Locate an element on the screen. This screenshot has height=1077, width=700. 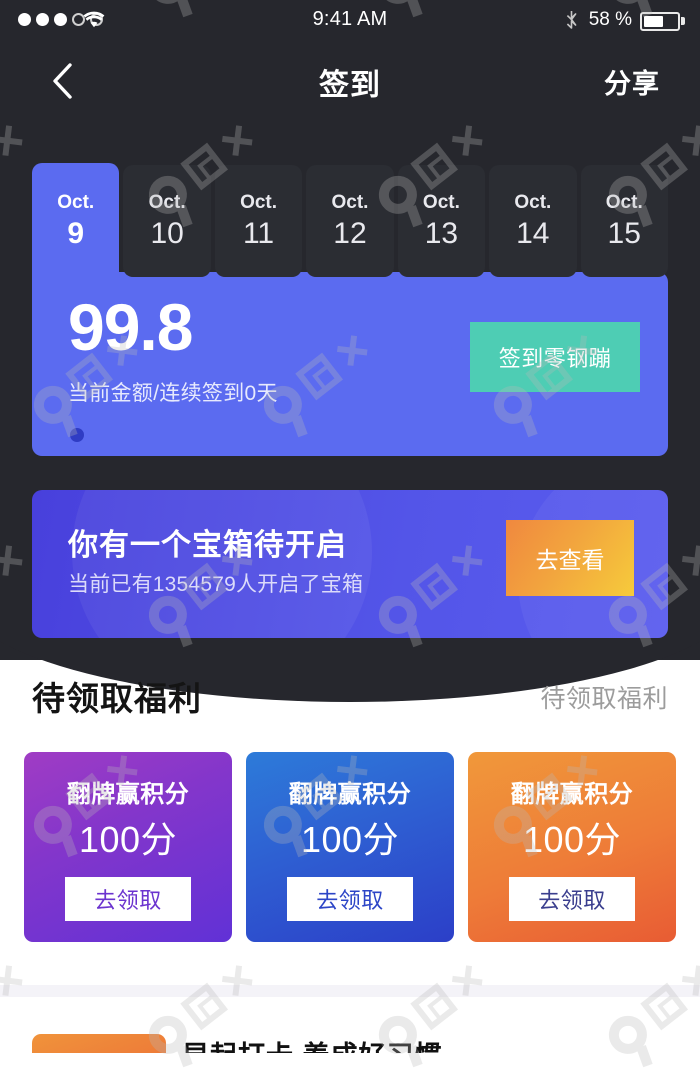
bluetooth-icon is located at coordinates (571, 20).